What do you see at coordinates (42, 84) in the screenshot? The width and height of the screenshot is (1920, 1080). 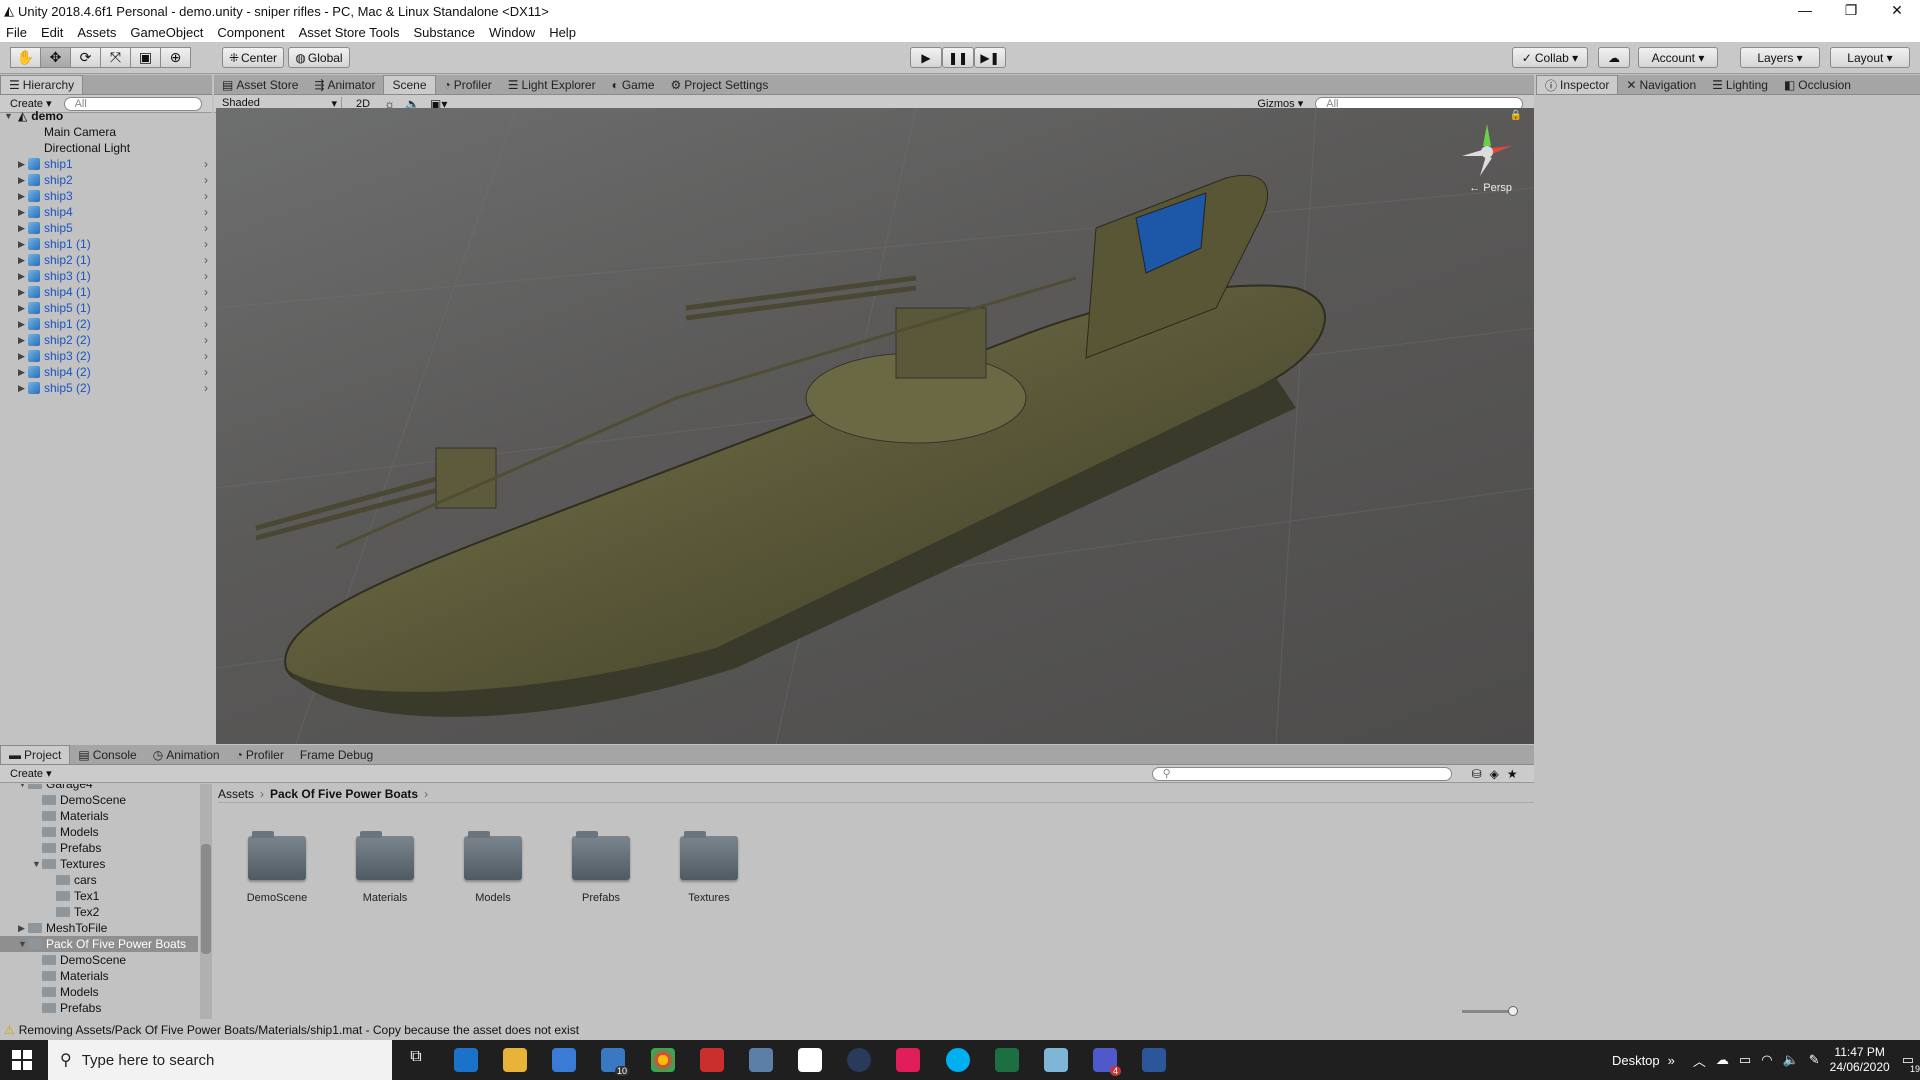 I see `tab-hierarchy: ☰ Hierarchy` at bounding box center [42, 84].